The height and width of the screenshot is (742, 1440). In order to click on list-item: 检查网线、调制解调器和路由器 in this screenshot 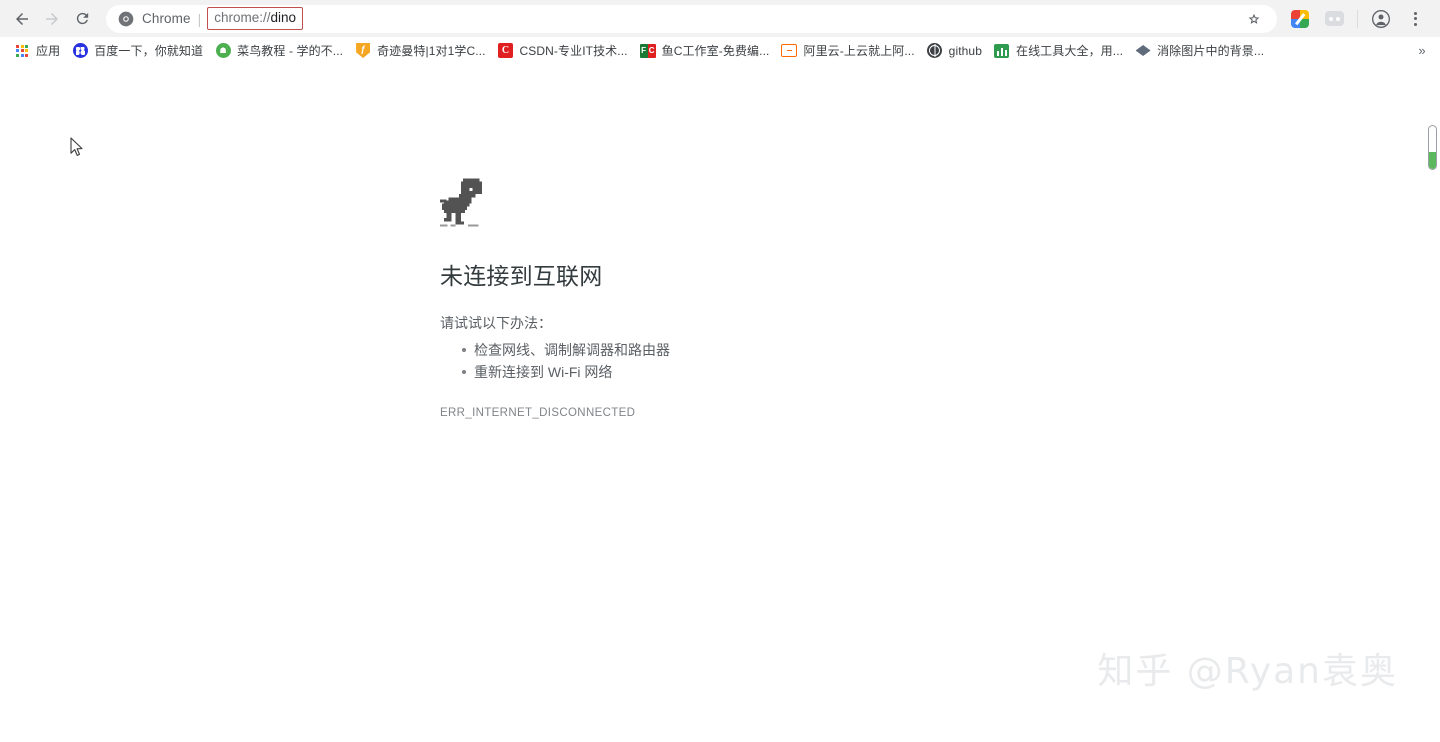, I will do `click(740, 350)`.